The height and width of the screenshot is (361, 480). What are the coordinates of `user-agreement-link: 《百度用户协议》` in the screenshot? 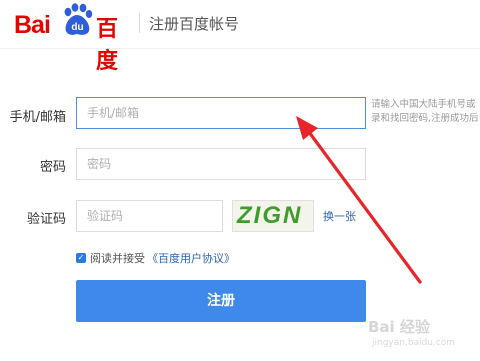 It's located at (191, 258).